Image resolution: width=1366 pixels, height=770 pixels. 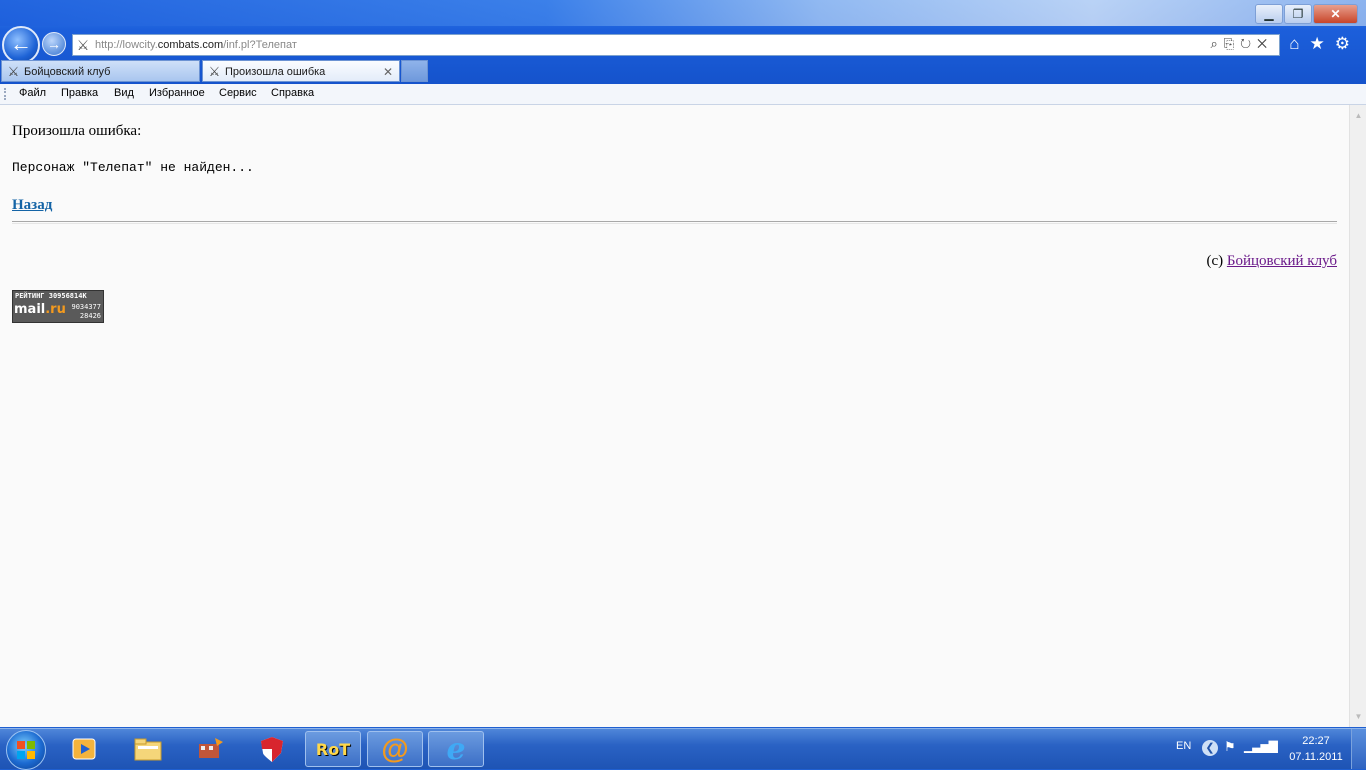 What do you see at coordinates (1210, 748) in the screenshot?
I see `show-hidden-icons-icon: ❮` at bounding box center [1210, 748].